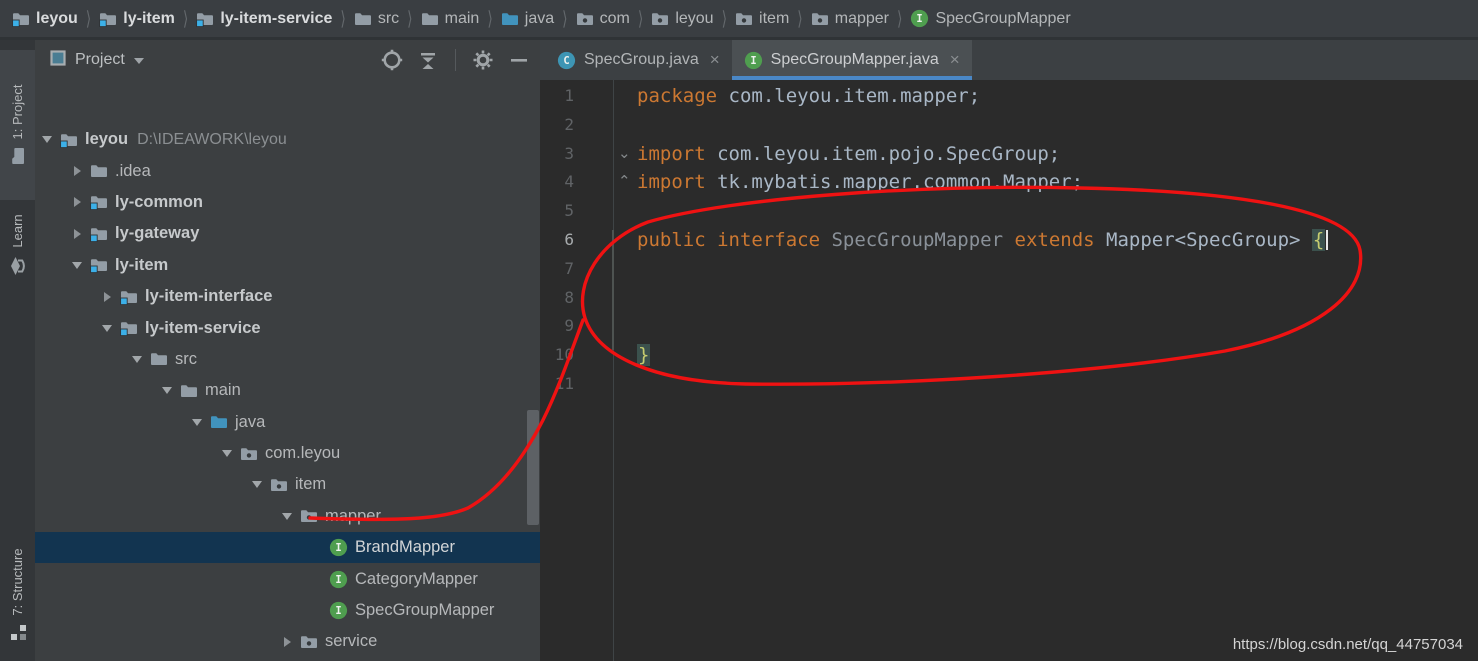  What do you see at coordinates (287, 422) in the screenshot?
I see `tree-row-java: java` at bounding box center [287, 422].